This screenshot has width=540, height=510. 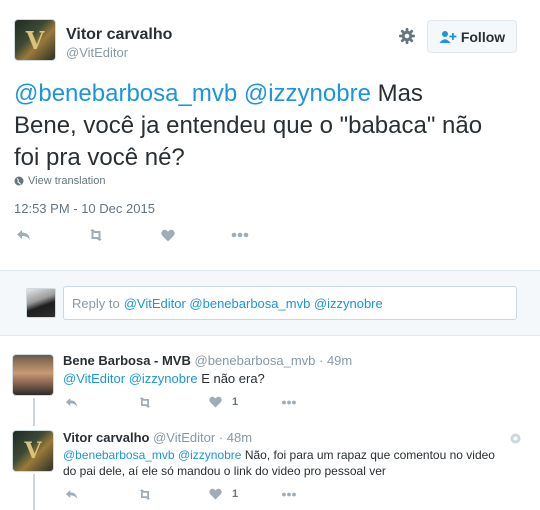 What do you see at coordinates (106, 437) in the screenshot?
I see `reply-author-name: Vitor carvalho` at bounding box center [106, 437].